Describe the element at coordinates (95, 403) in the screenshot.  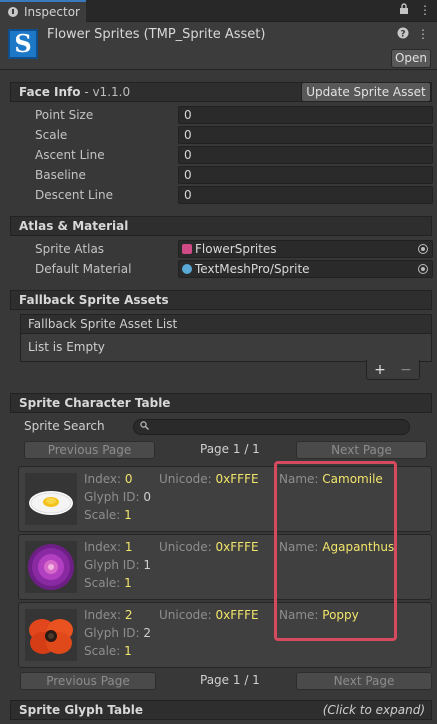
I see `sprite-character-table-title: Sprite Character Table` at that location.